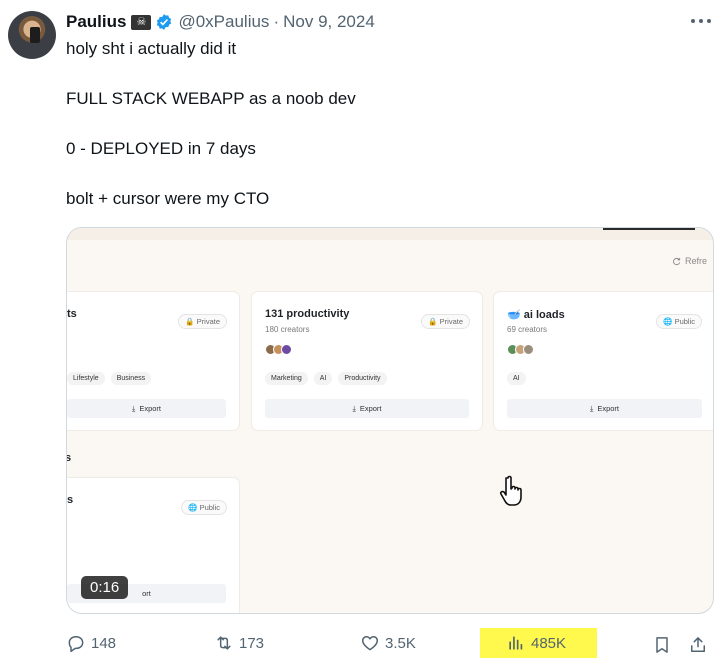  I want to click on bookmark-button, so click(662, 645).